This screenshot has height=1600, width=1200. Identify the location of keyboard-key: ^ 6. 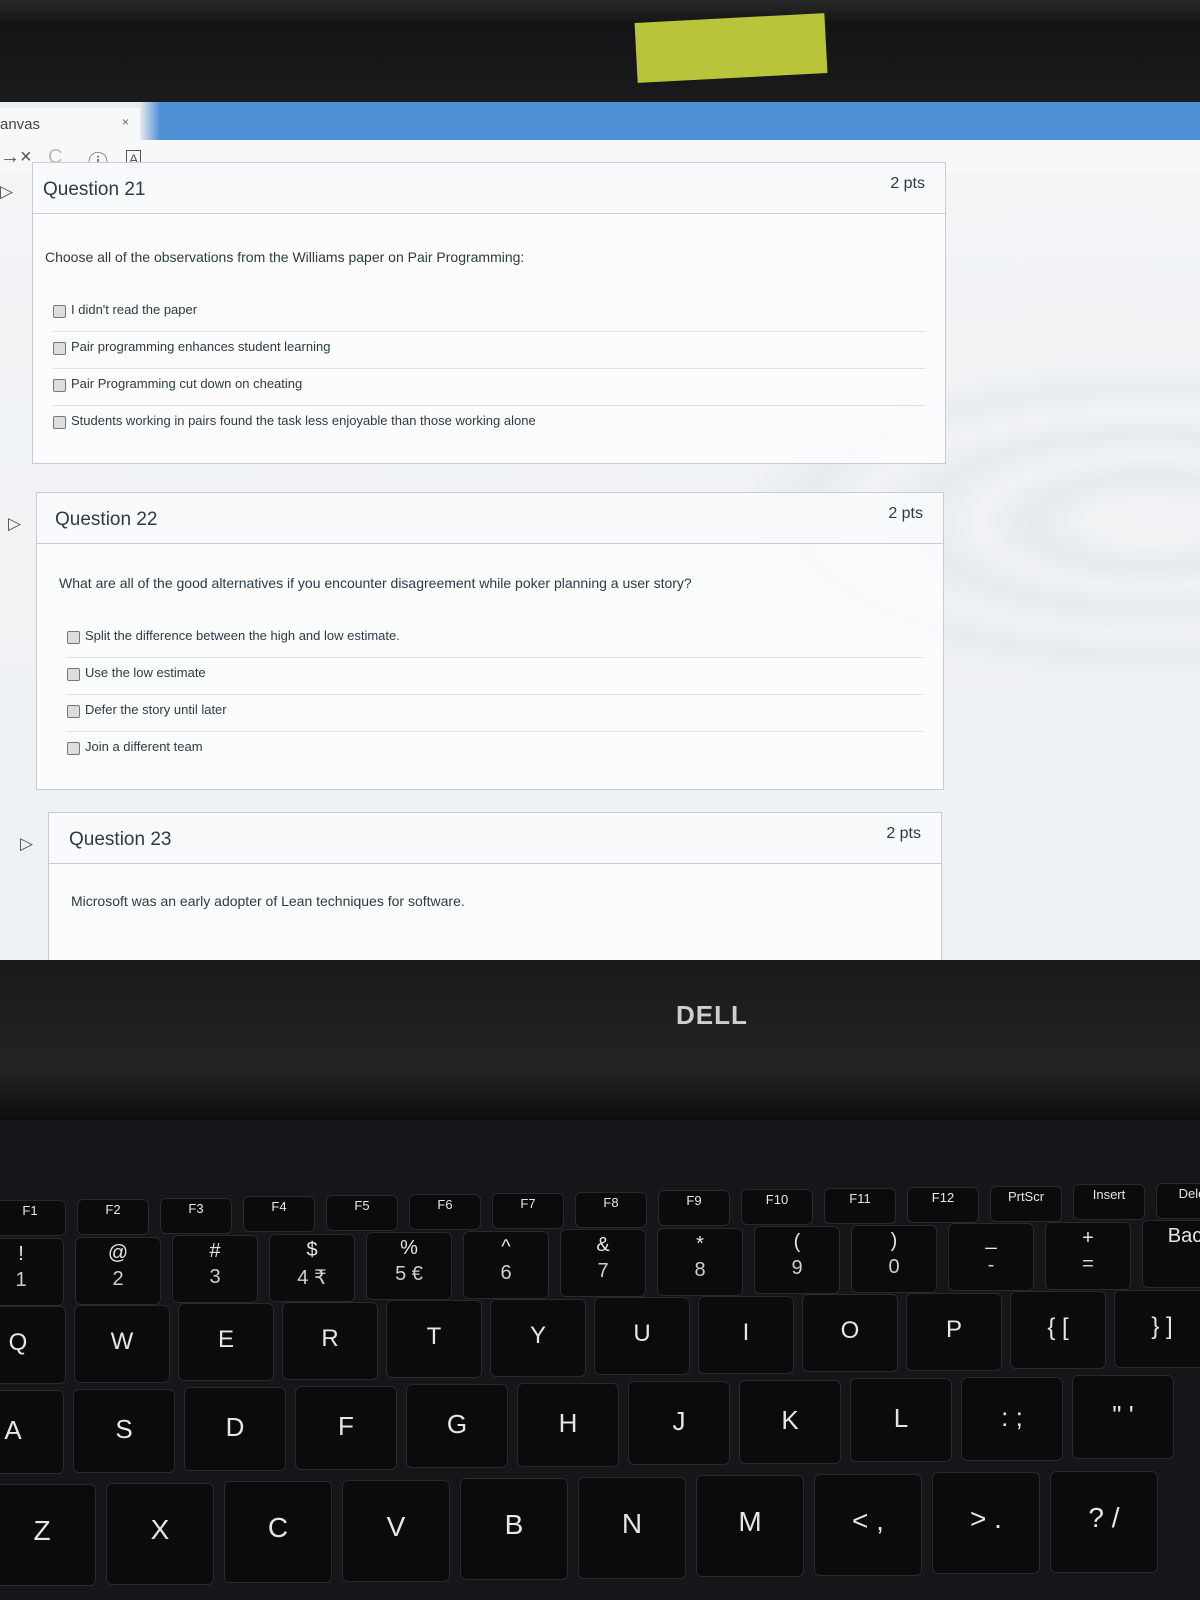
(506, 1264).